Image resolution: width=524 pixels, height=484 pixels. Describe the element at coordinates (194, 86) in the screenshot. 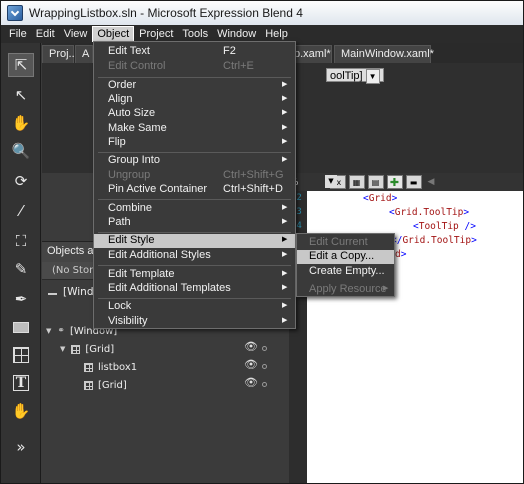

I see `menu-item-order: Order ▶` at that location.